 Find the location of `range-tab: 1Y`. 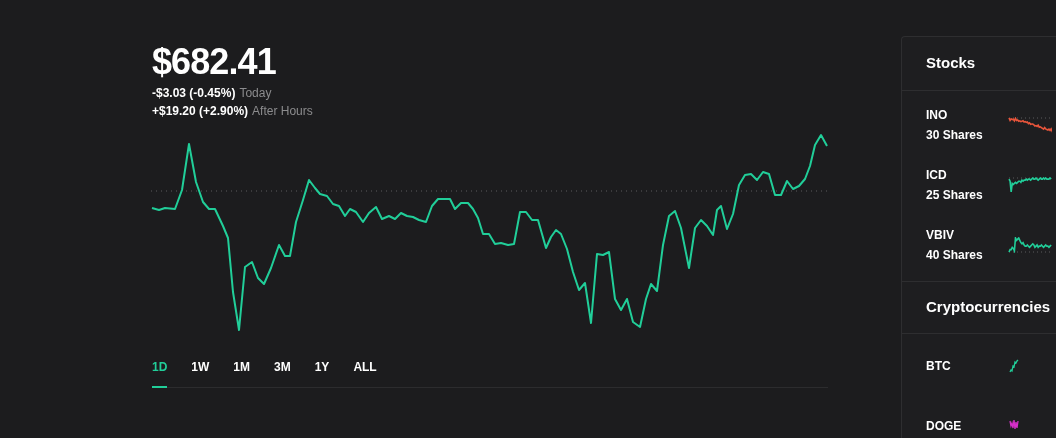

range-tab: 1Y is located at coordinates (322, 372).